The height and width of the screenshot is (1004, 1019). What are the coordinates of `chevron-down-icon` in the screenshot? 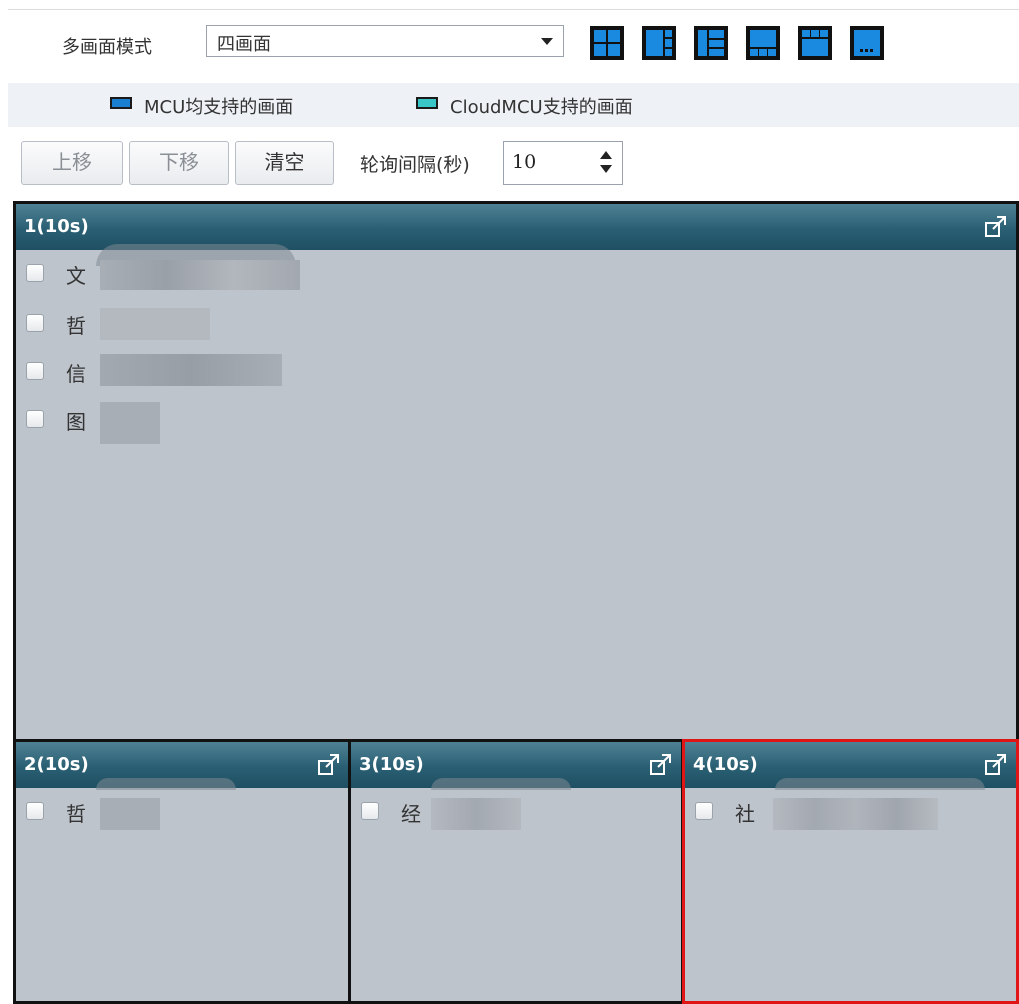 It's located at (547, 41).